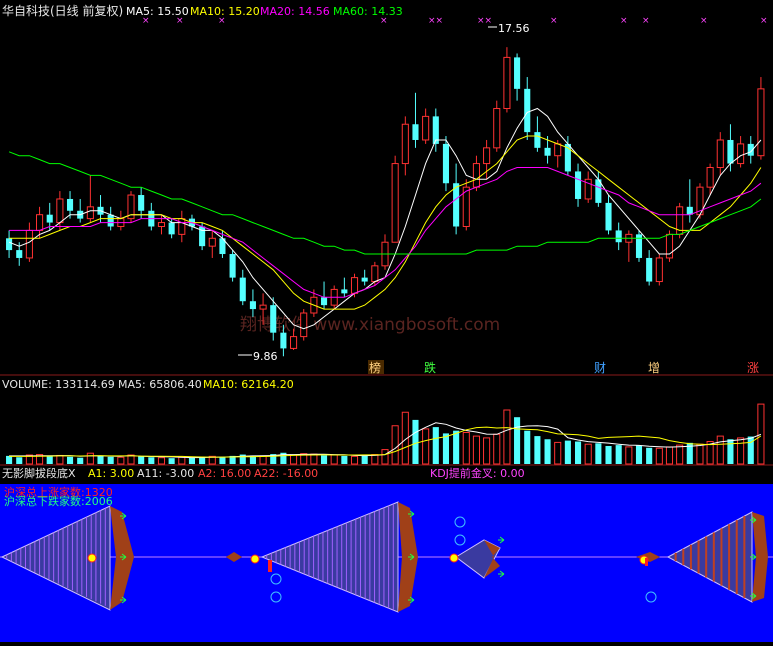 The image size is (773, 646). Describe the element at coordinates (435, 21) in the screenshot. I see `marker-x: ××` at that location.